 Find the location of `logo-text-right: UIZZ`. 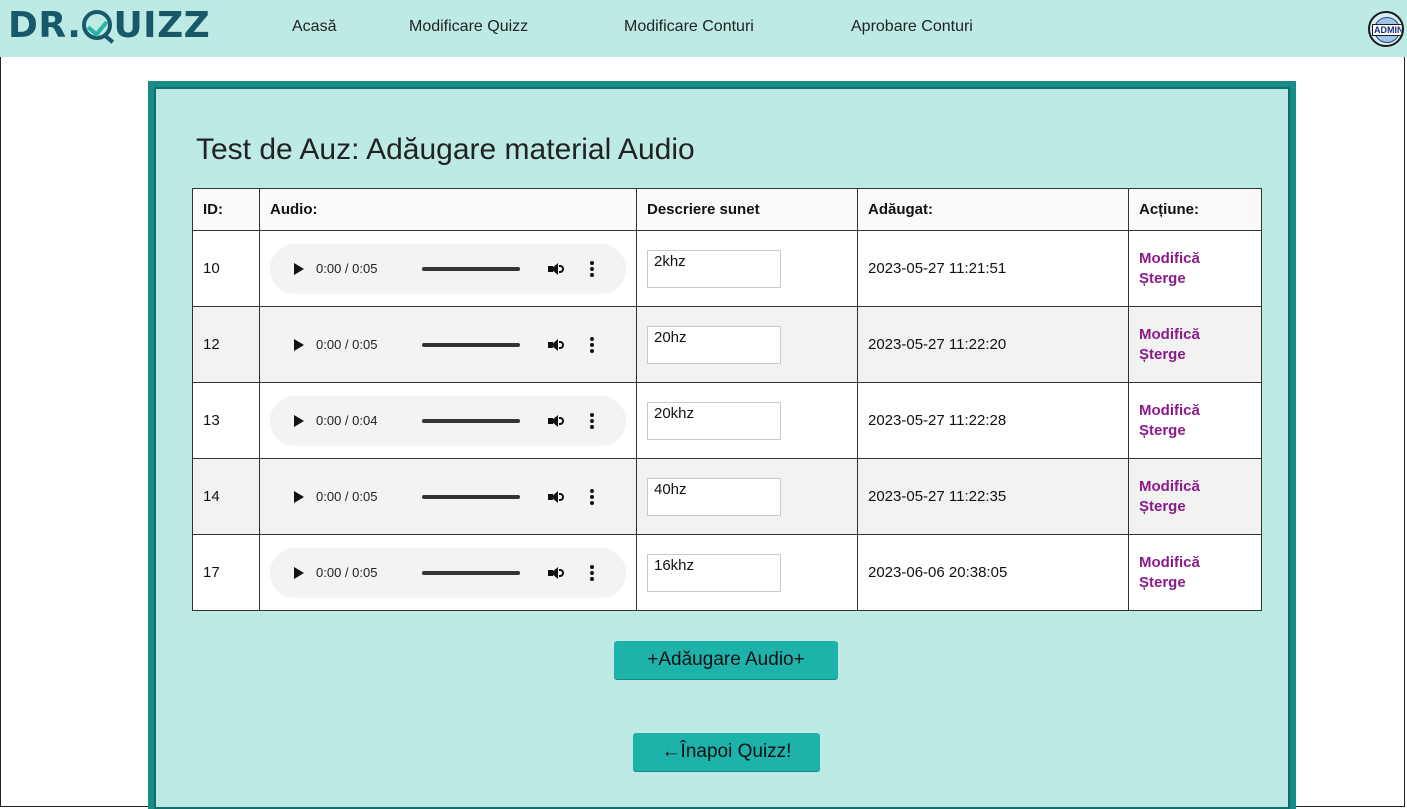

logo-text-right: UIZZ is located at coordinates (162, 25).